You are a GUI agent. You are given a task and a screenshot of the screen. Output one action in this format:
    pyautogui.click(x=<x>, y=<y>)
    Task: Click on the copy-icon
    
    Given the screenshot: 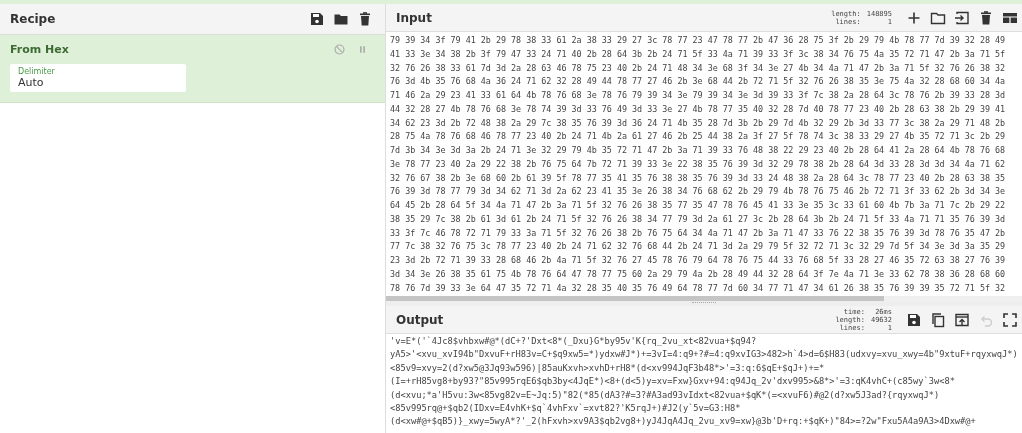 What is the action you would take?
    pyautogui.click(x=938, y=319)
    